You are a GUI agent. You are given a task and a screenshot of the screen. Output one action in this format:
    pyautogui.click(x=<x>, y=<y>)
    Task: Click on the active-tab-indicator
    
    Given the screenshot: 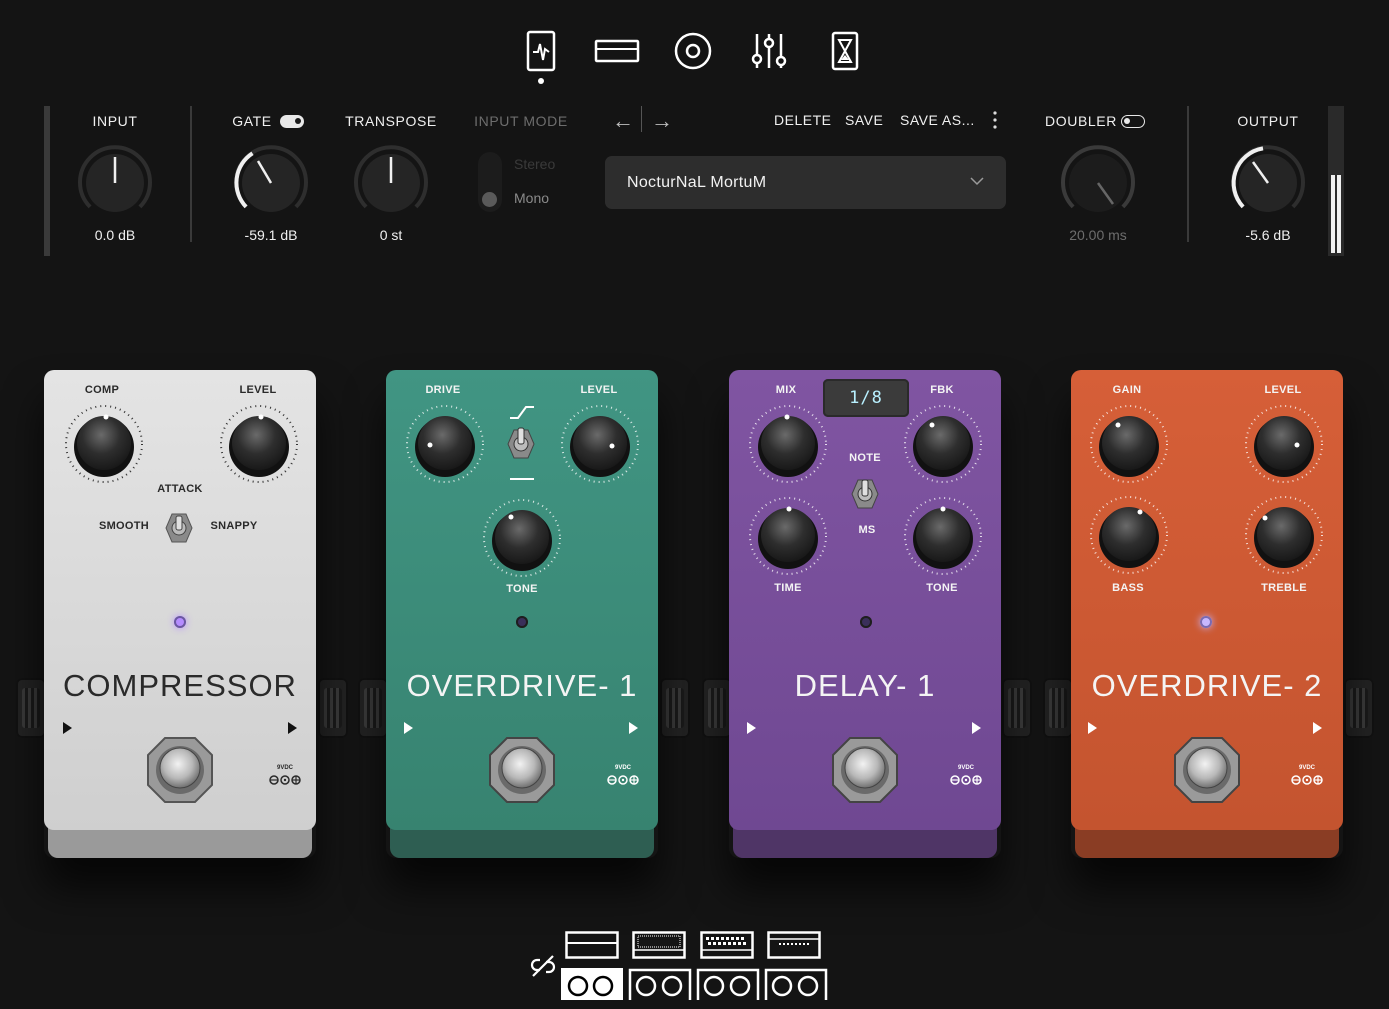 What is the action you would take?
    pyautogui.click(x=541, y=81)
    